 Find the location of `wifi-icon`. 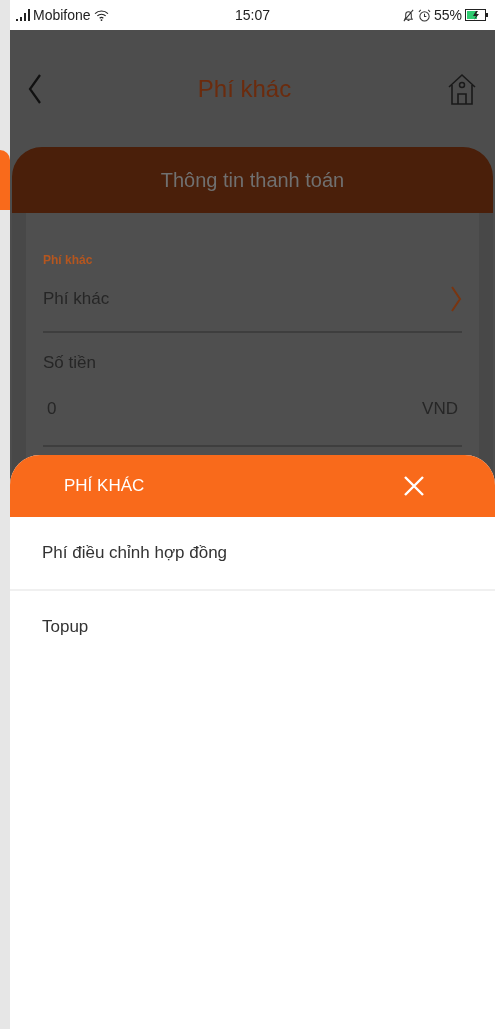

wifi-icon is located at coordinates (101, 15).